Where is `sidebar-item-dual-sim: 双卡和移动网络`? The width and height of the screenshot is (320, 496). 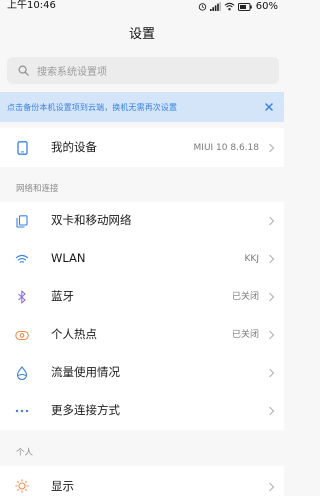
sidebar-item-dual-sim: 双卡和移动网络 is located at coordinates (142, 221).